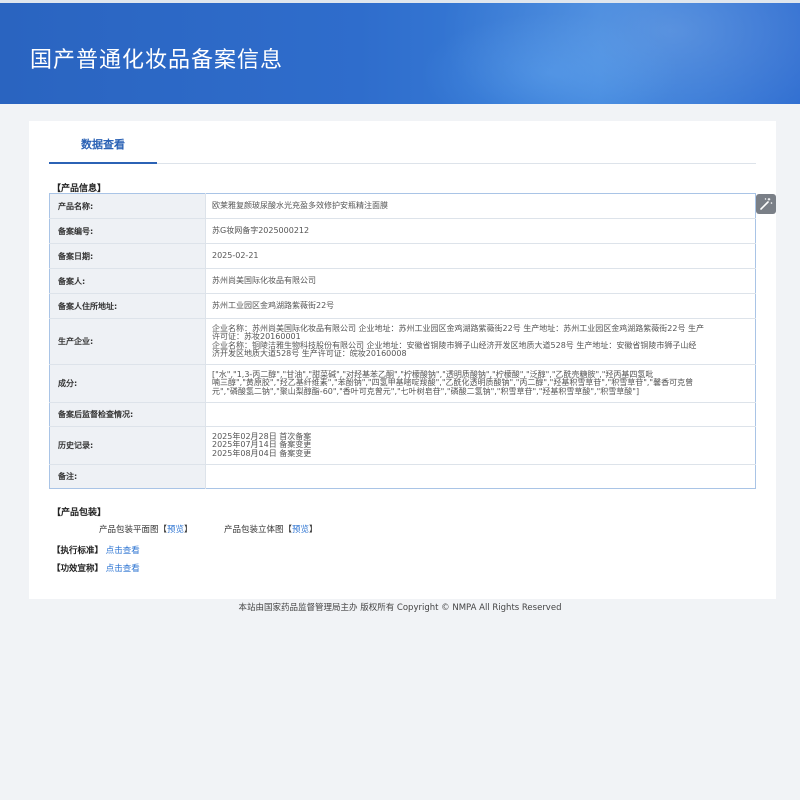 This screenshot has height=800, width=800. What do you see at coordinates (254, 530) in the screenshot?
I see `package-stereo-label: 产品包装立体图` at bounding box center [254, 530].